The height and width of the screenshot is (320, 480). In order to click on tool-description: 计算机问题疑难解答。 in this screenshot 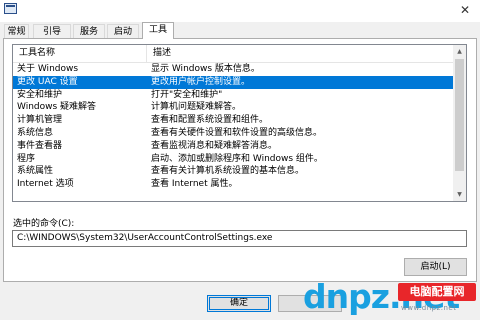, I will do `click(196, 107)`.